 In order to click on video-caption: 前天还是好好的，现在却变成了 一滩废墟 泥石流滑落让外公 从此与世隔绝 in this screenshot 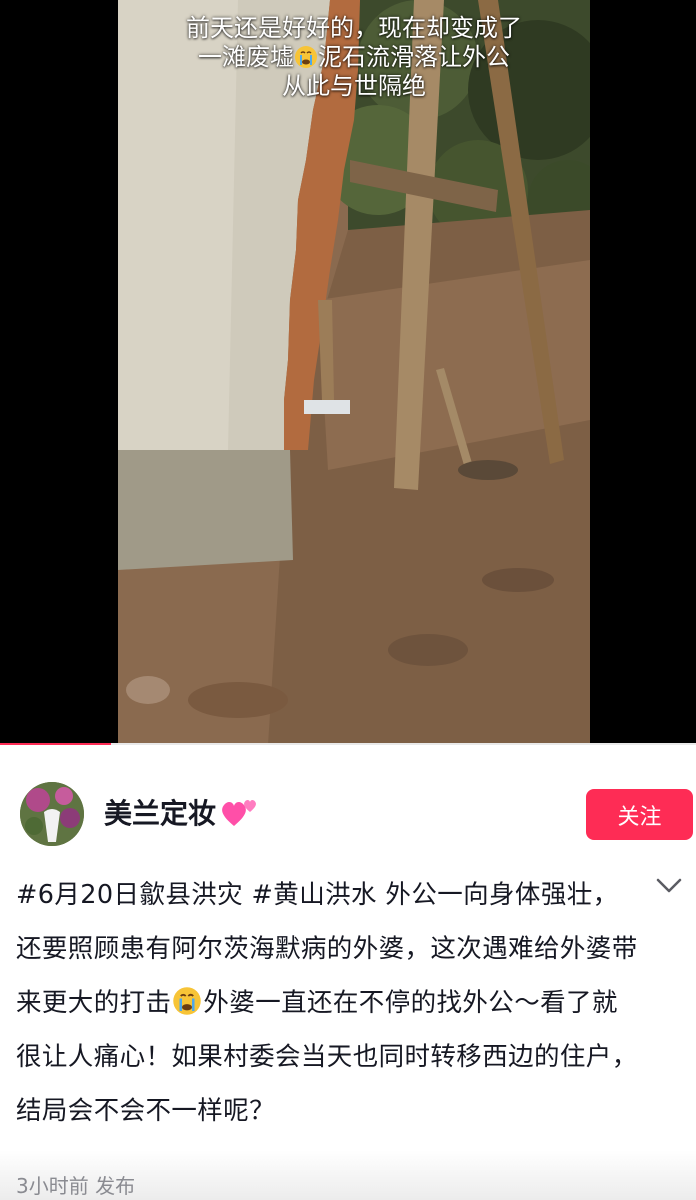, I will do `click(354, 57)`.